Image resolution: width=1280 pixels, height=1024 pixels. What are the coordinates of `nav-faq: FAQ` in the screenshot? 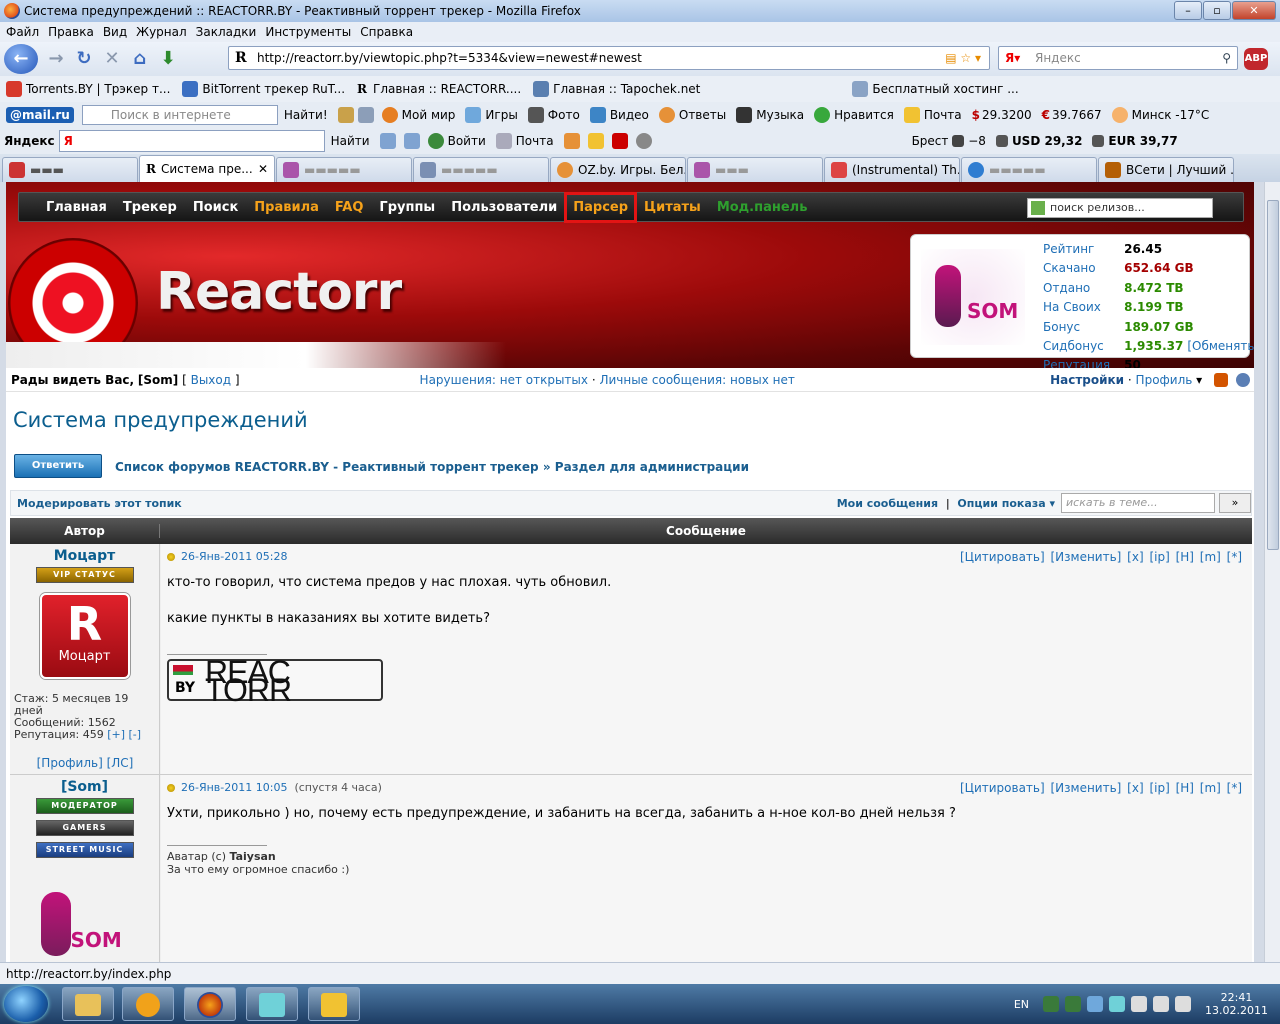 It's located at (349, 207).